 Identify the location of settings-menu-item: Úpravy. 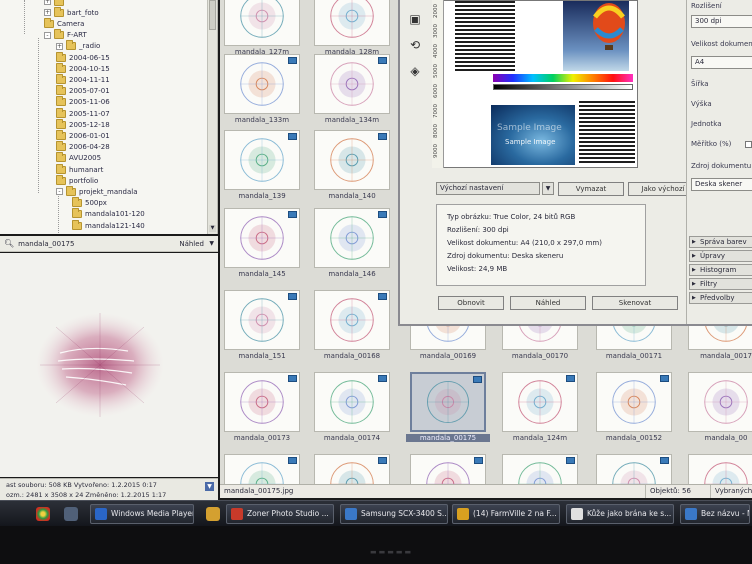
(720, 256).